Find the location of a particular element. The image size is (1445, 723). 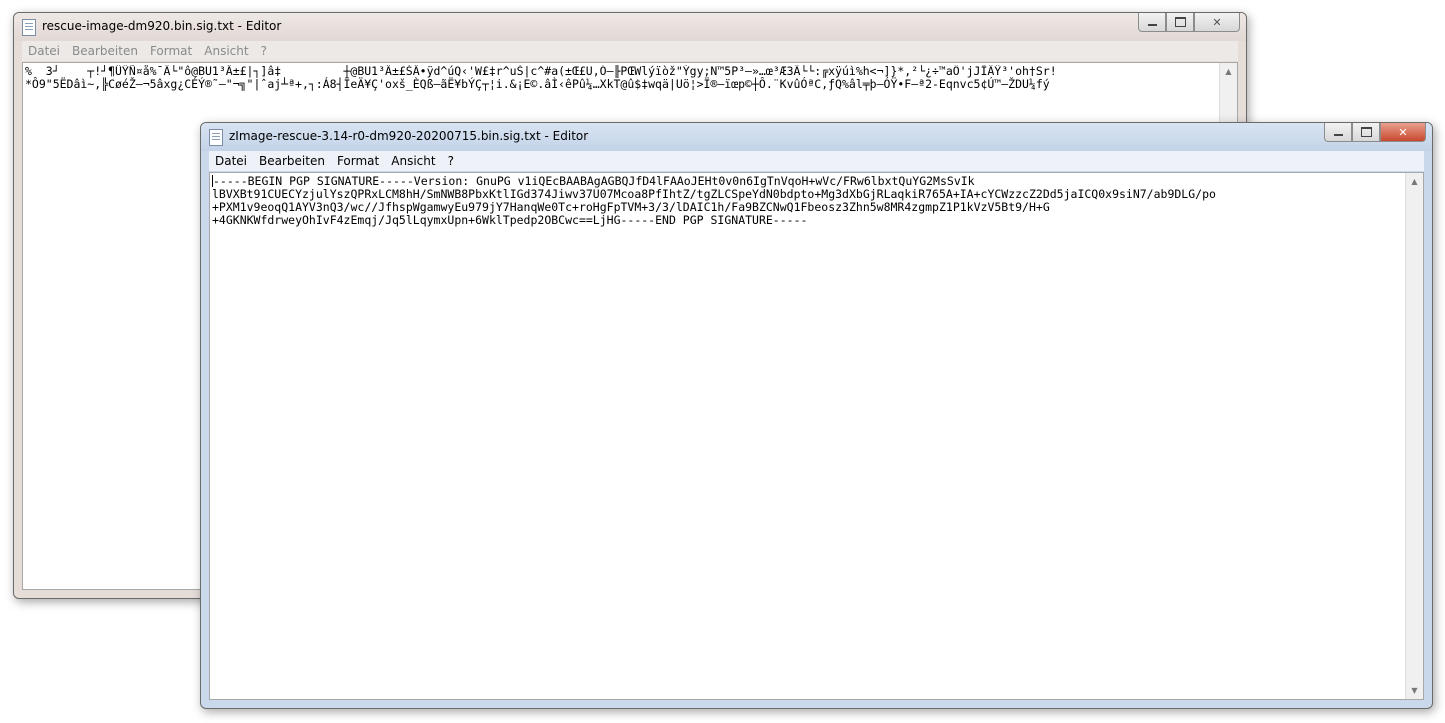

front-menu-ansicht: Ansicht is located at coordinates (413, 161).